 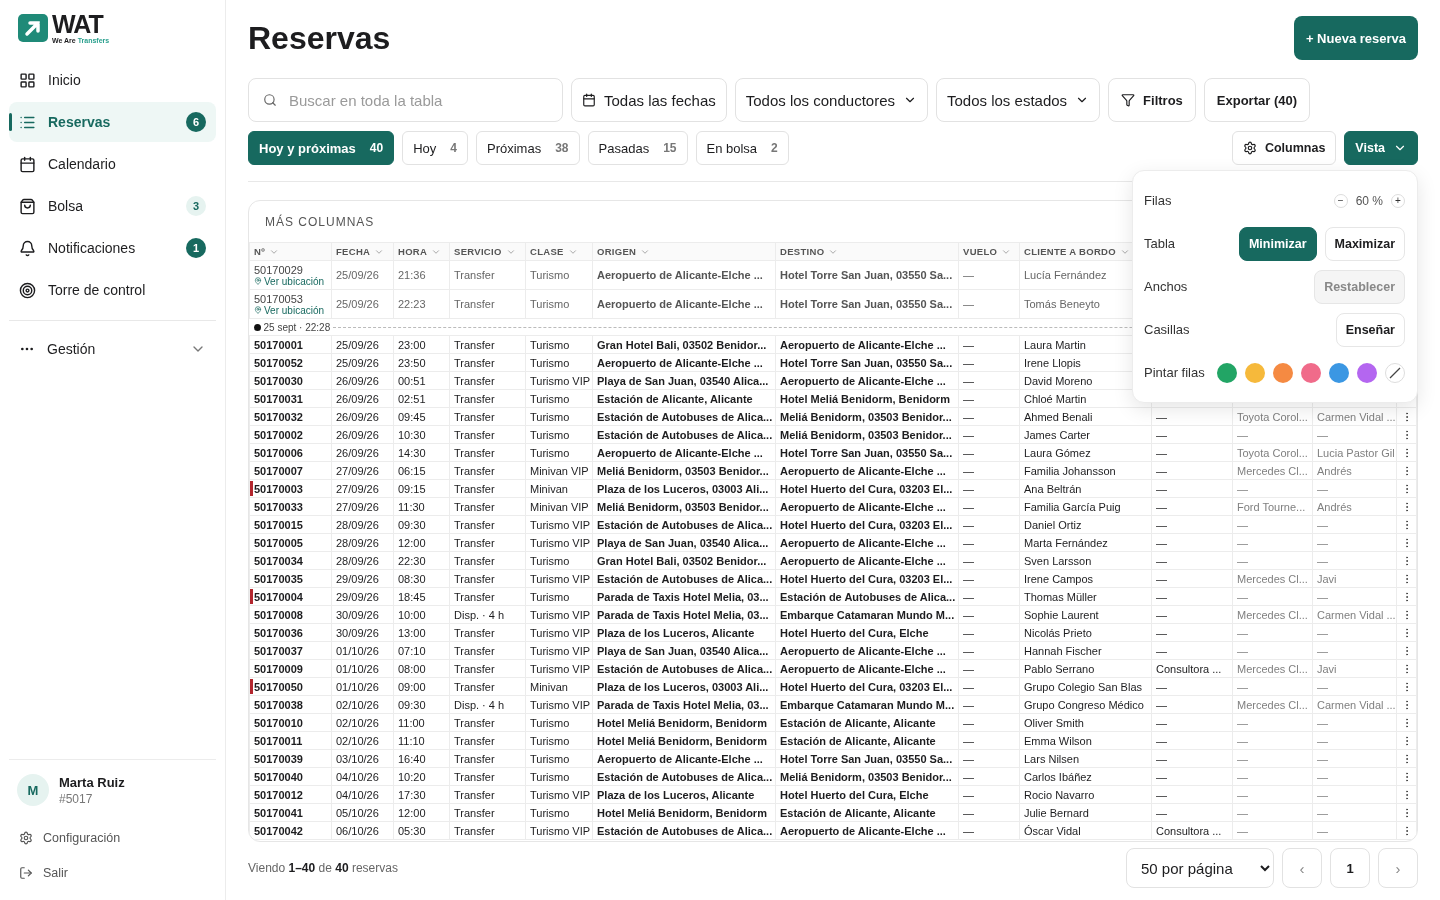 What do you see at coordinates (321, 148) in the screenshot?
I see `filter-tab: Hoy y próximas 40` at bounding box center [321, 148].